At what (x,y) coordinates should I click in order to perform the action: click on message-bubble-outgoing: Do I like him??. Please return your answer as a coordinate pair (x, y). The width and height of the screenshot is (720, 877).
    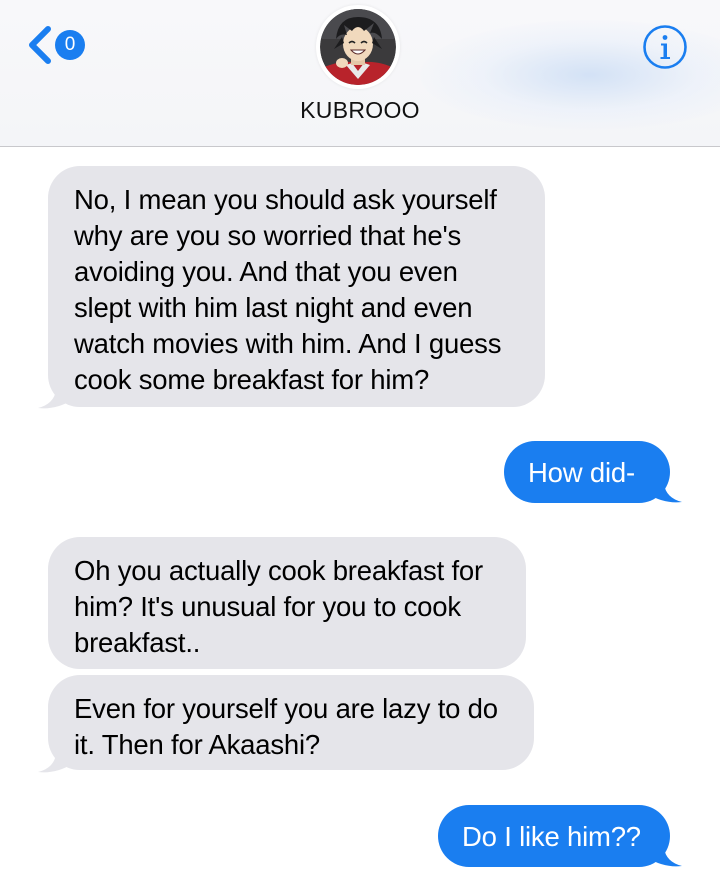
    Looking at the image, I should click on (554, 836).